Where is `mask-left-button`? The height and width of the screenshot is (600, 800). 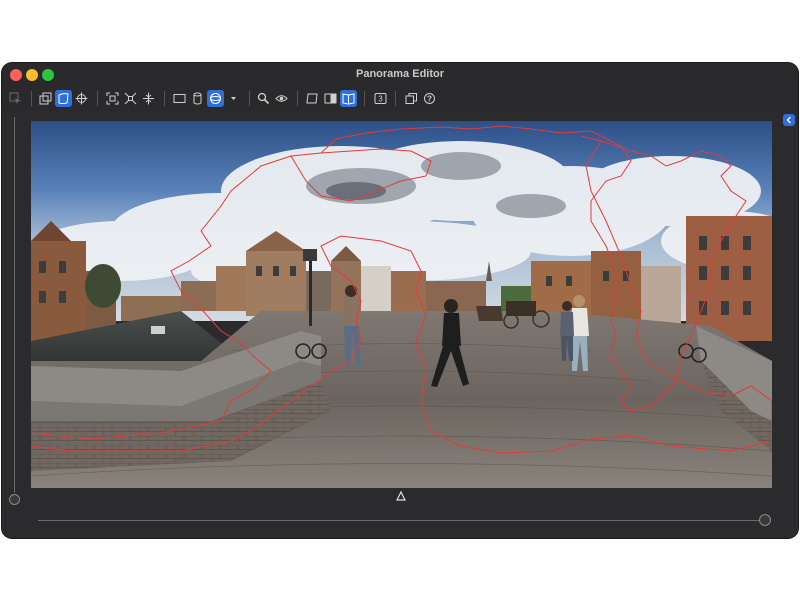
mask-left-button is located at coordinates (312, 98).